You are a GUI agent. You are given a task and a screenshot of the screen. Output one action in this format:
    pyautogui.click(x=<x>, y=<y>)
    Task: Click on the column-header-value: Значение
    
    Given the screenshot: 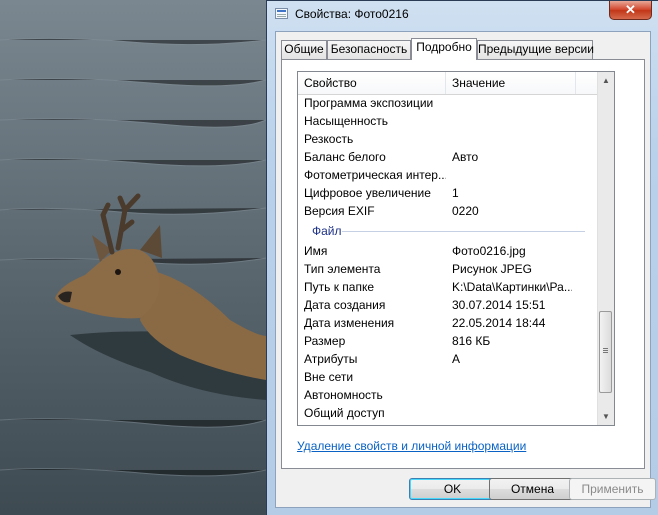 What is the action you would take?
    pyautogui.click(x=511, y=83)
    